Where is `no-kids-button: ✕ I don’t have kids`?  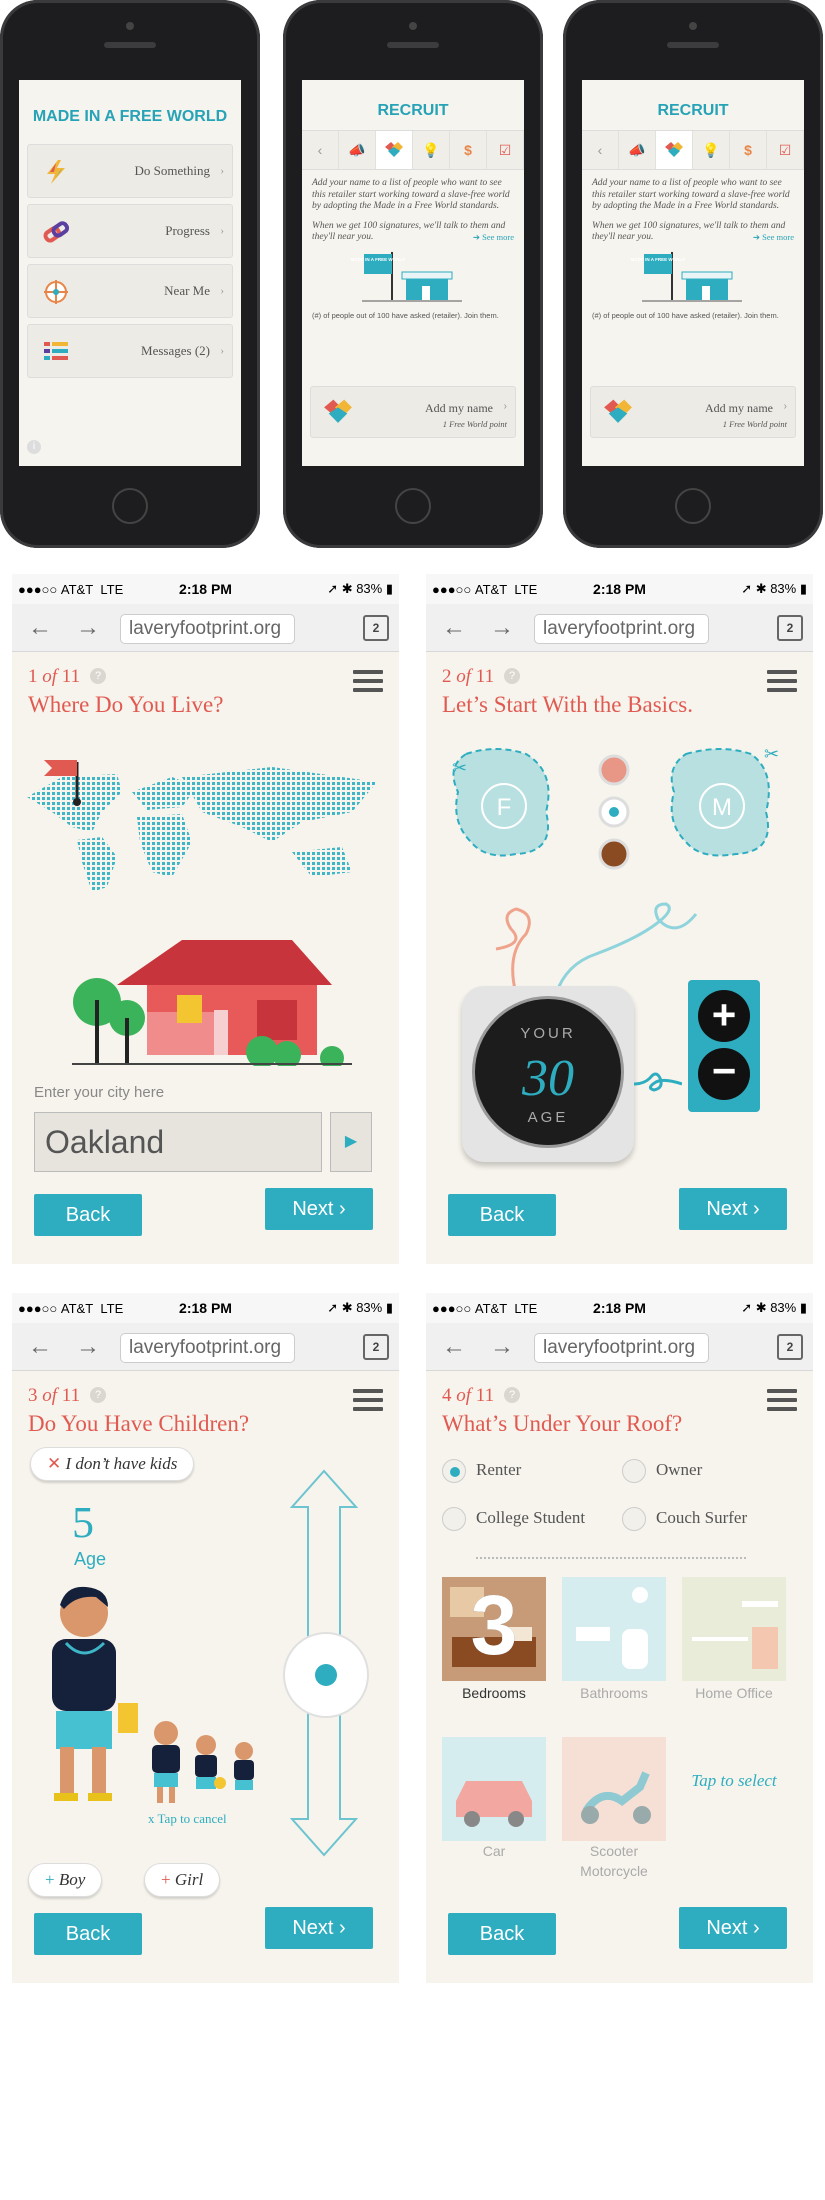
no-kids-button: ✕ I don’t have kids is located at coordinates (112, 1464).